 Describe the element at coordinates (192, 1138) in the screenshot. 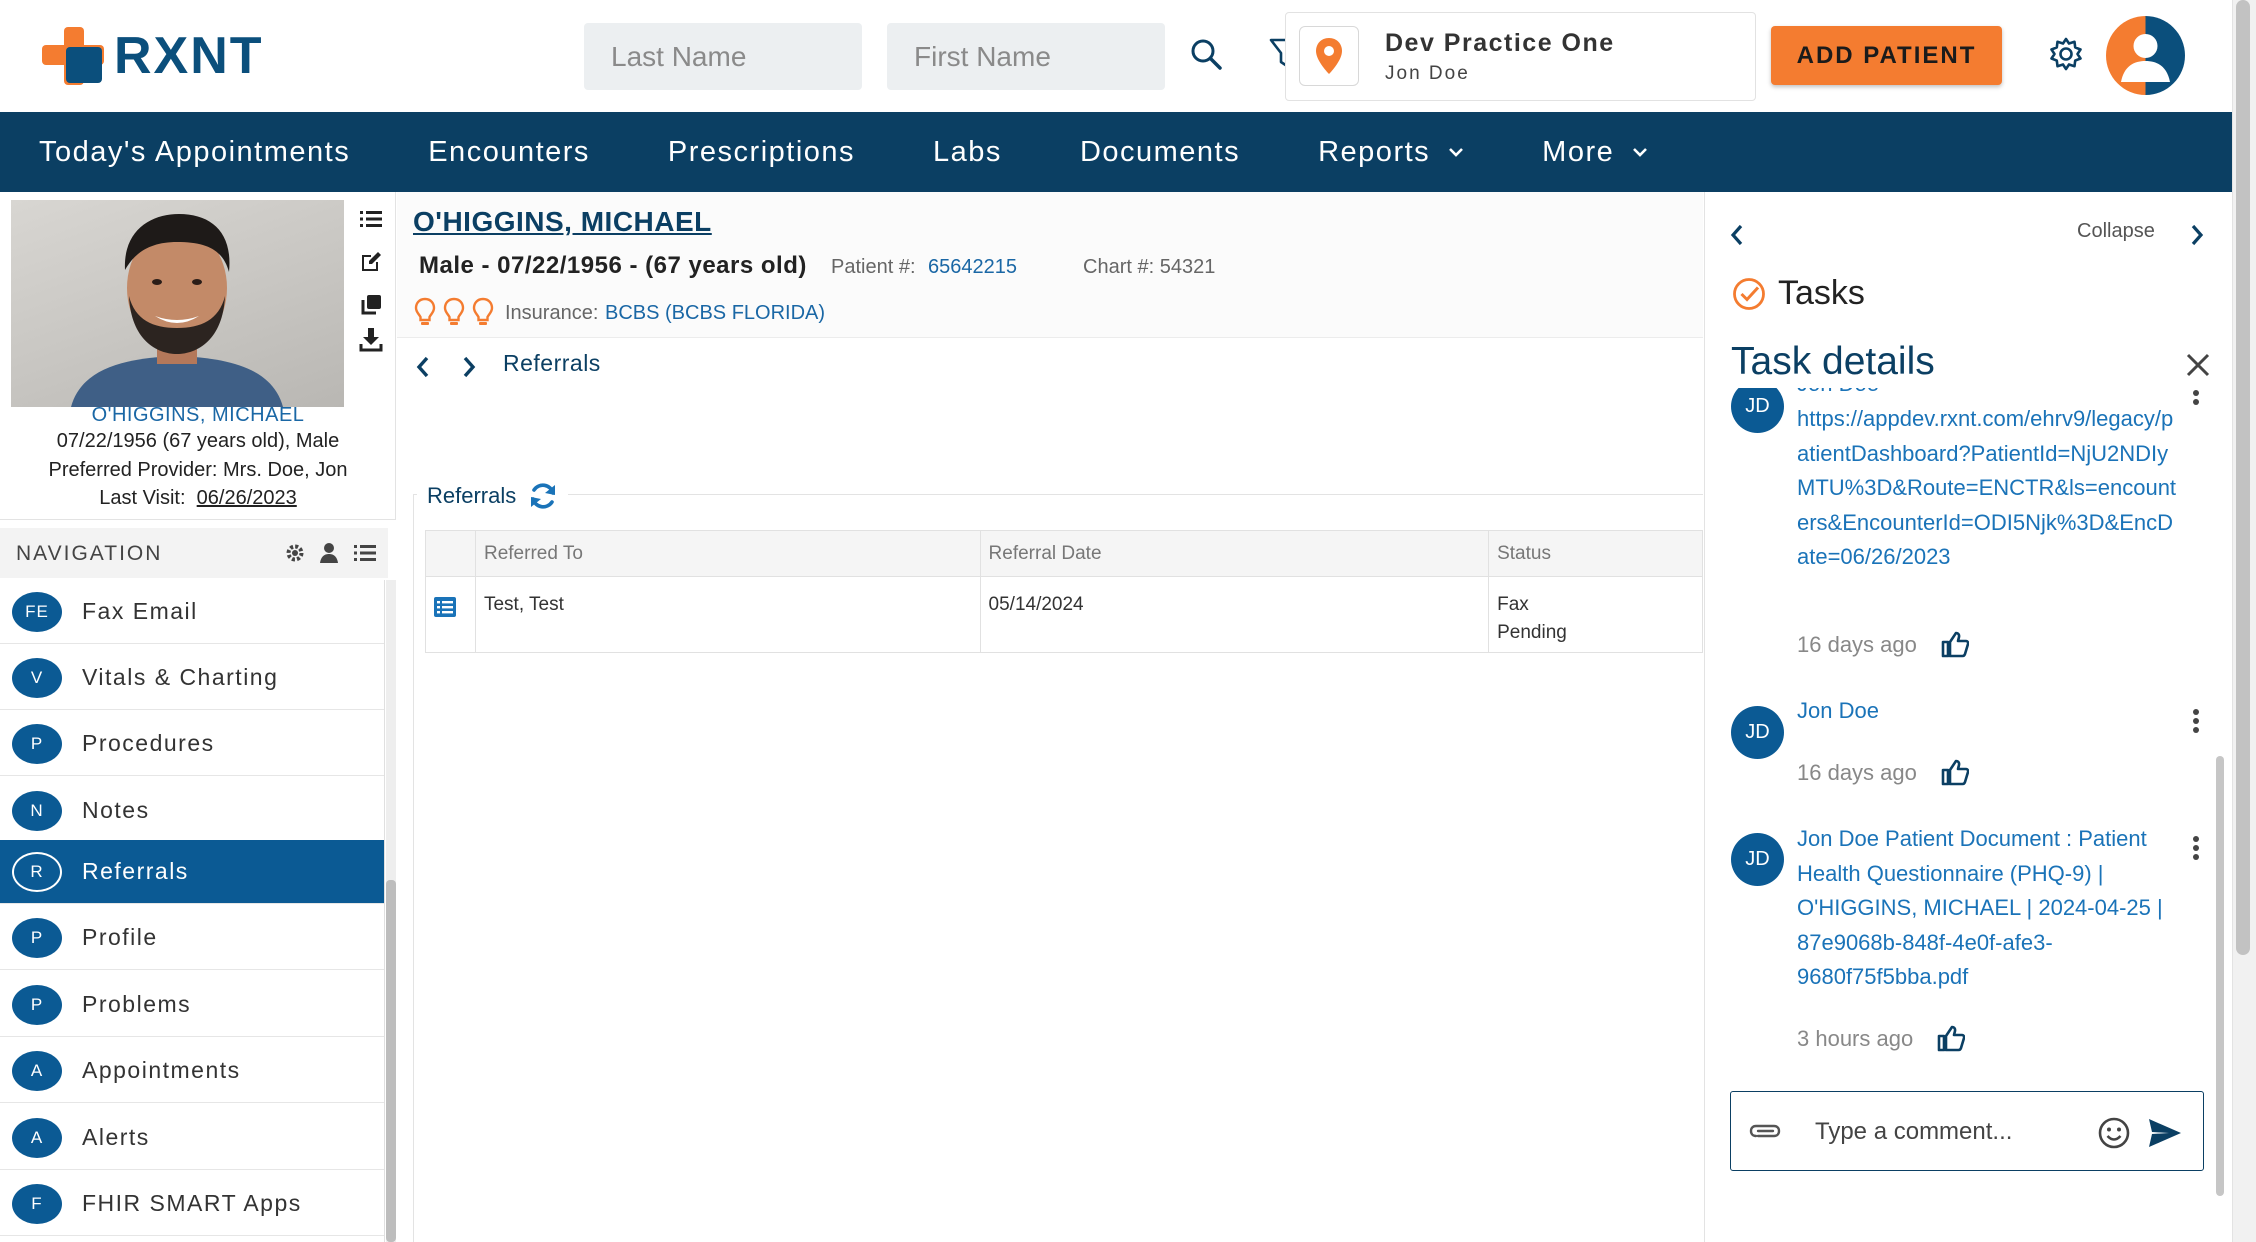

I see `side-nav-alerts: A Alerts` at that location.